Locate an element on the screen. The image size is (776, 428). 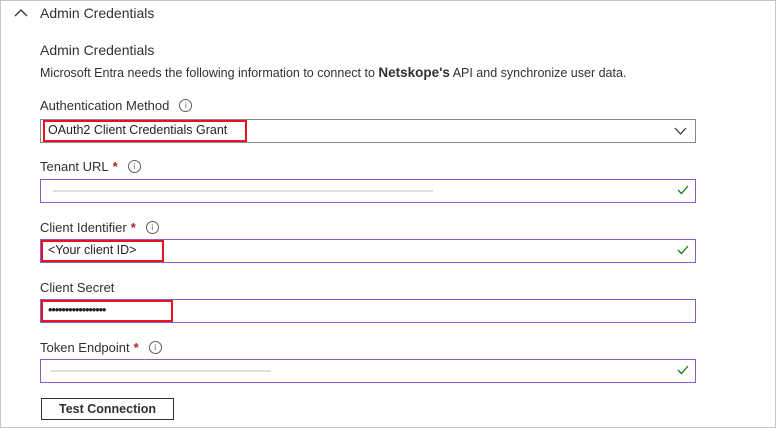
token-endpoint-input is located at coordinates (368, 371).